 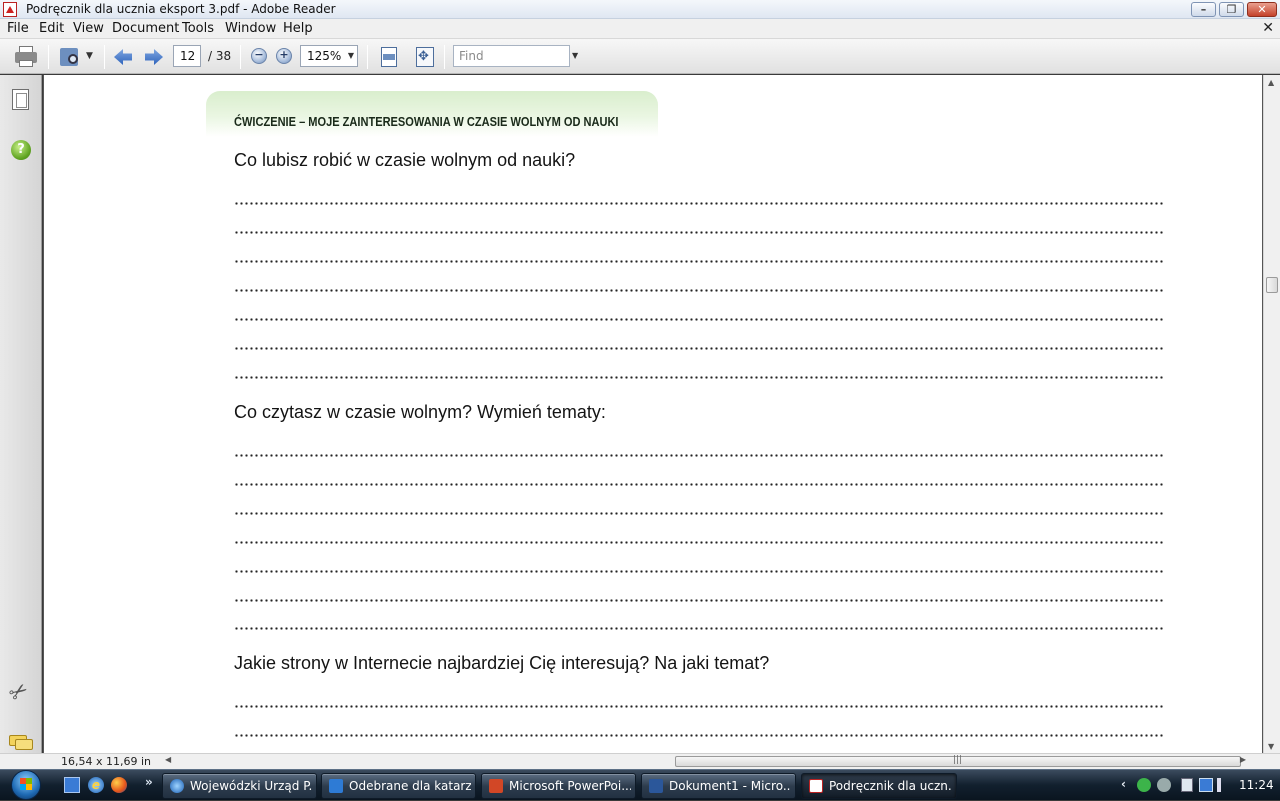 What do you see at coordinates (18, 28) in the screenshot?
I see `menu-file: File` at bounding box center [18, 28].